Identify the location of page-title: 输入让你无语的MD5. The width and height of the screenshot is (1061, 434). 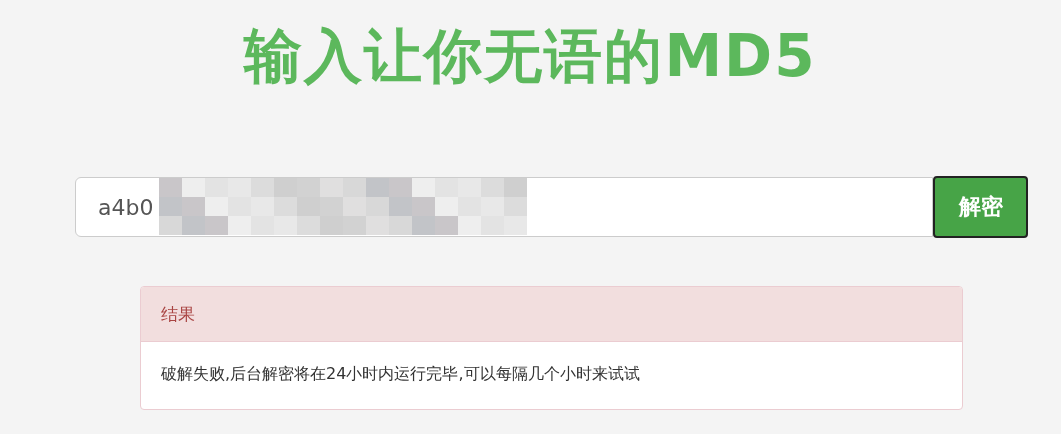
(530, 56).